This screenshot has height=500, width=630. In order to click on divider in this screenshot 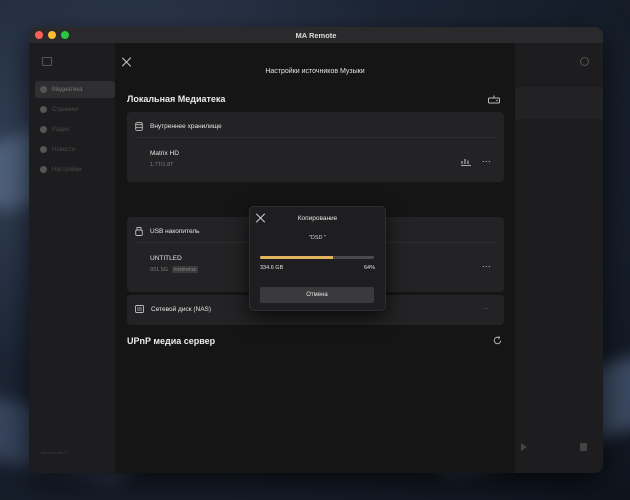, I will do `click(315, 137)`.